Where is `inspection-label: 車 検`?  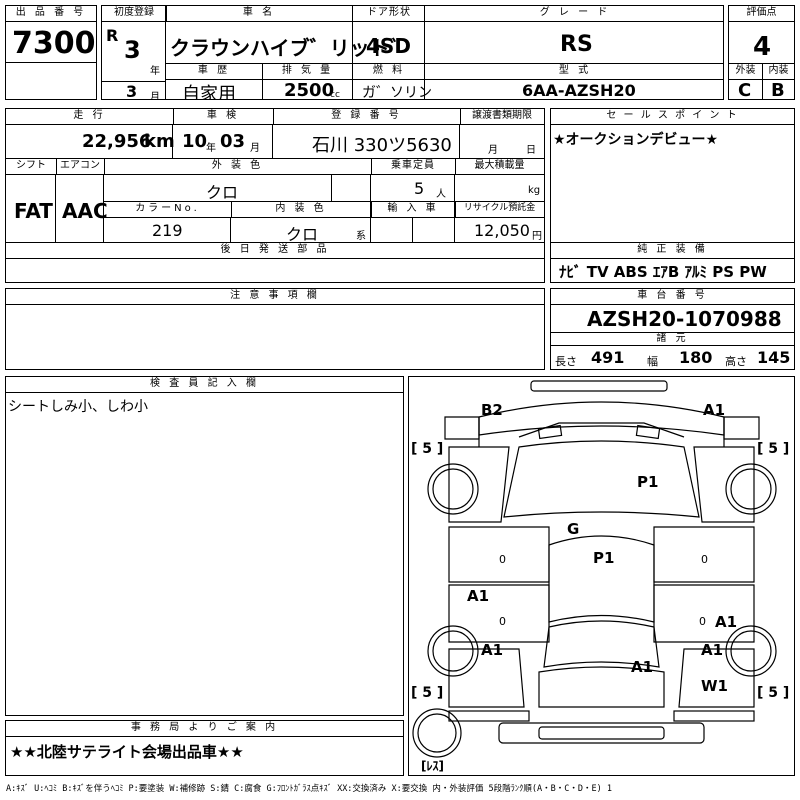 inspection-label: 車 検 is located at coordinates (223, 117).